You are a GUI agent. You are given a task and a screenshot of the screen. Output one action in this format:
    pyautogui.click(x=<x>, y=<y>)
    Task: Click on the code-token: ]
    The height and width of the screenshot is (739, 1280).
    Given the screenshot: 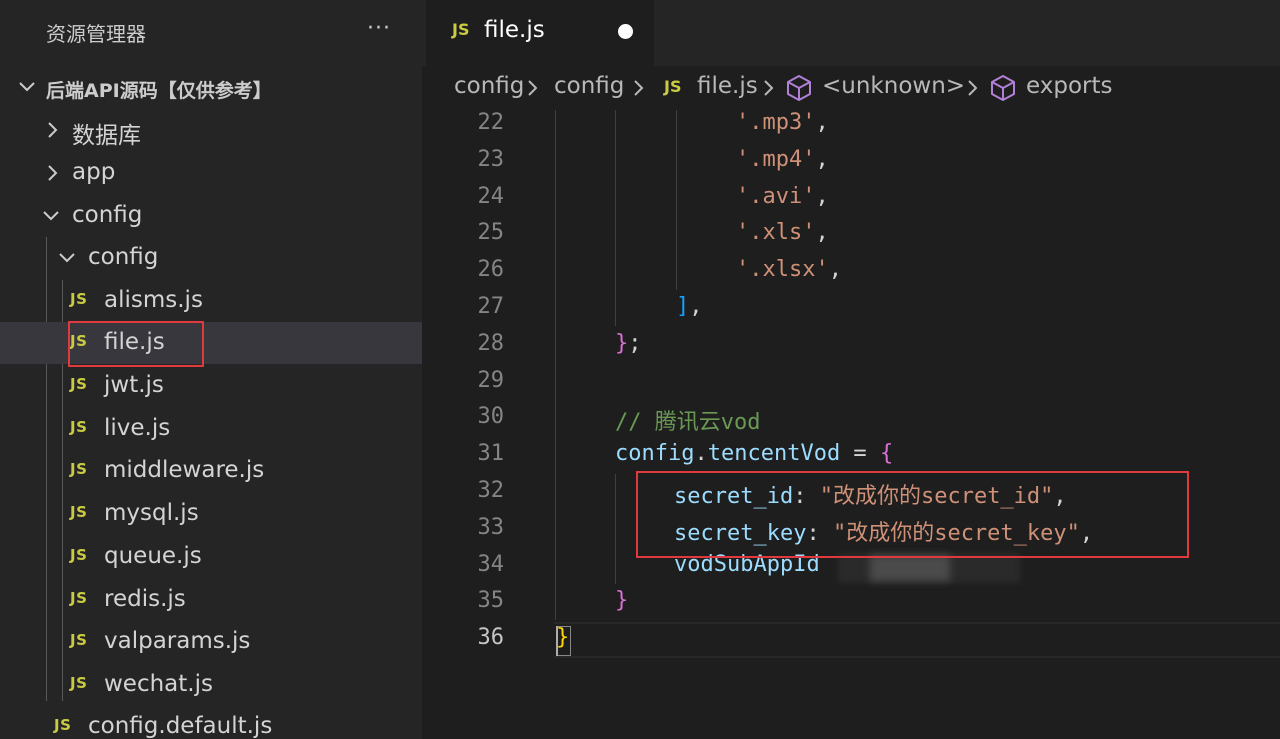 What is the action you would take?
    pyautogui.click(x=683, y=306)
    